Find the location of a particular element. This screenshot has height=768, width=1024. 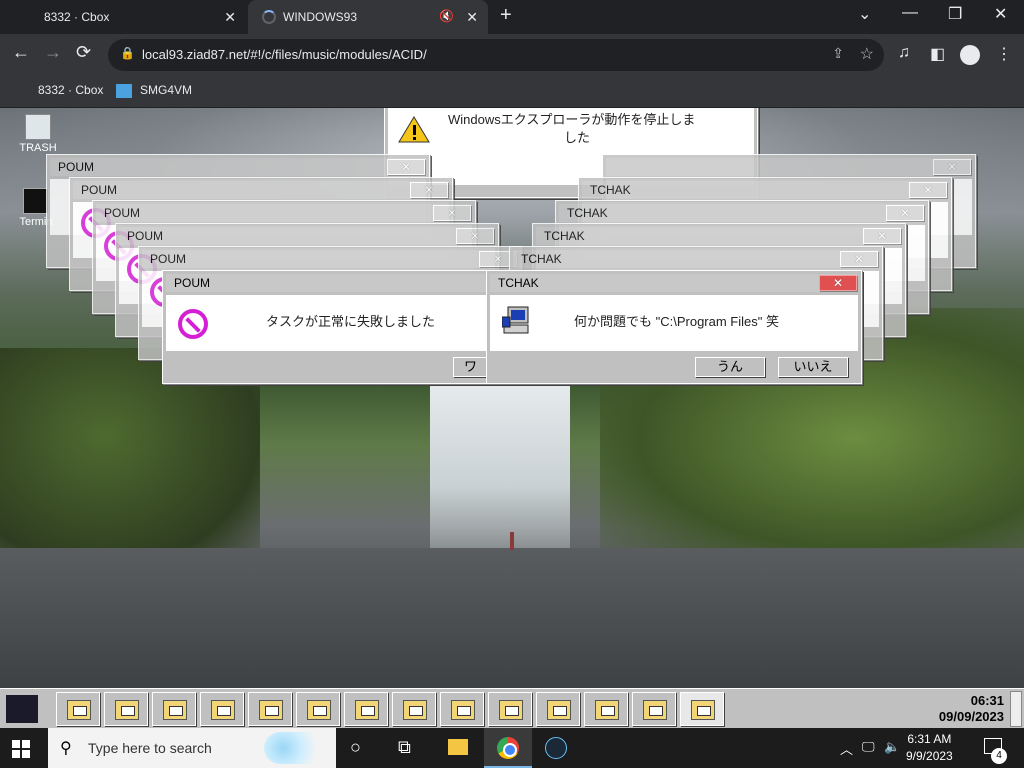

dialog-message: 何か問題でも "C:\Program Files" 笑 is located at coordinates (676, 321).